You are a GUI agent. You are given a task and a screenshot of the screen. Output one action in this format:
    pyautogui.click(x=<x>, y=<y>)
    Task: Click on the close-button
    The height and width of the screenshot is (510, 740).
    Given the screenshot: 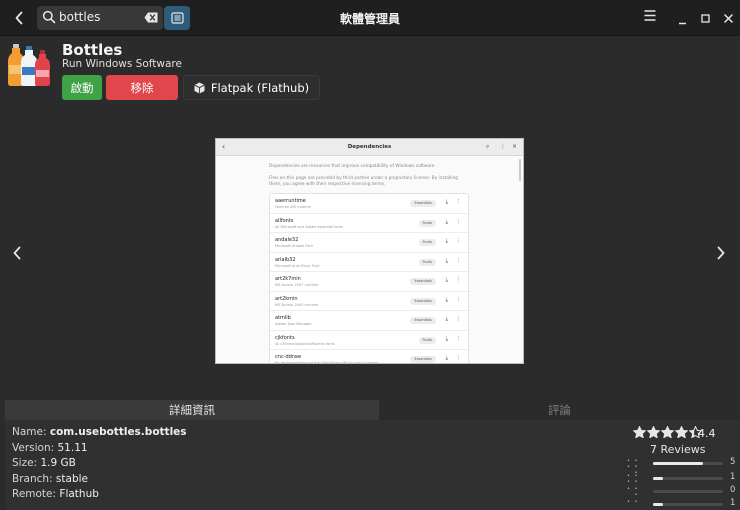 What is the action you would take?
    pyautogui.click(x=728, y=19)
    